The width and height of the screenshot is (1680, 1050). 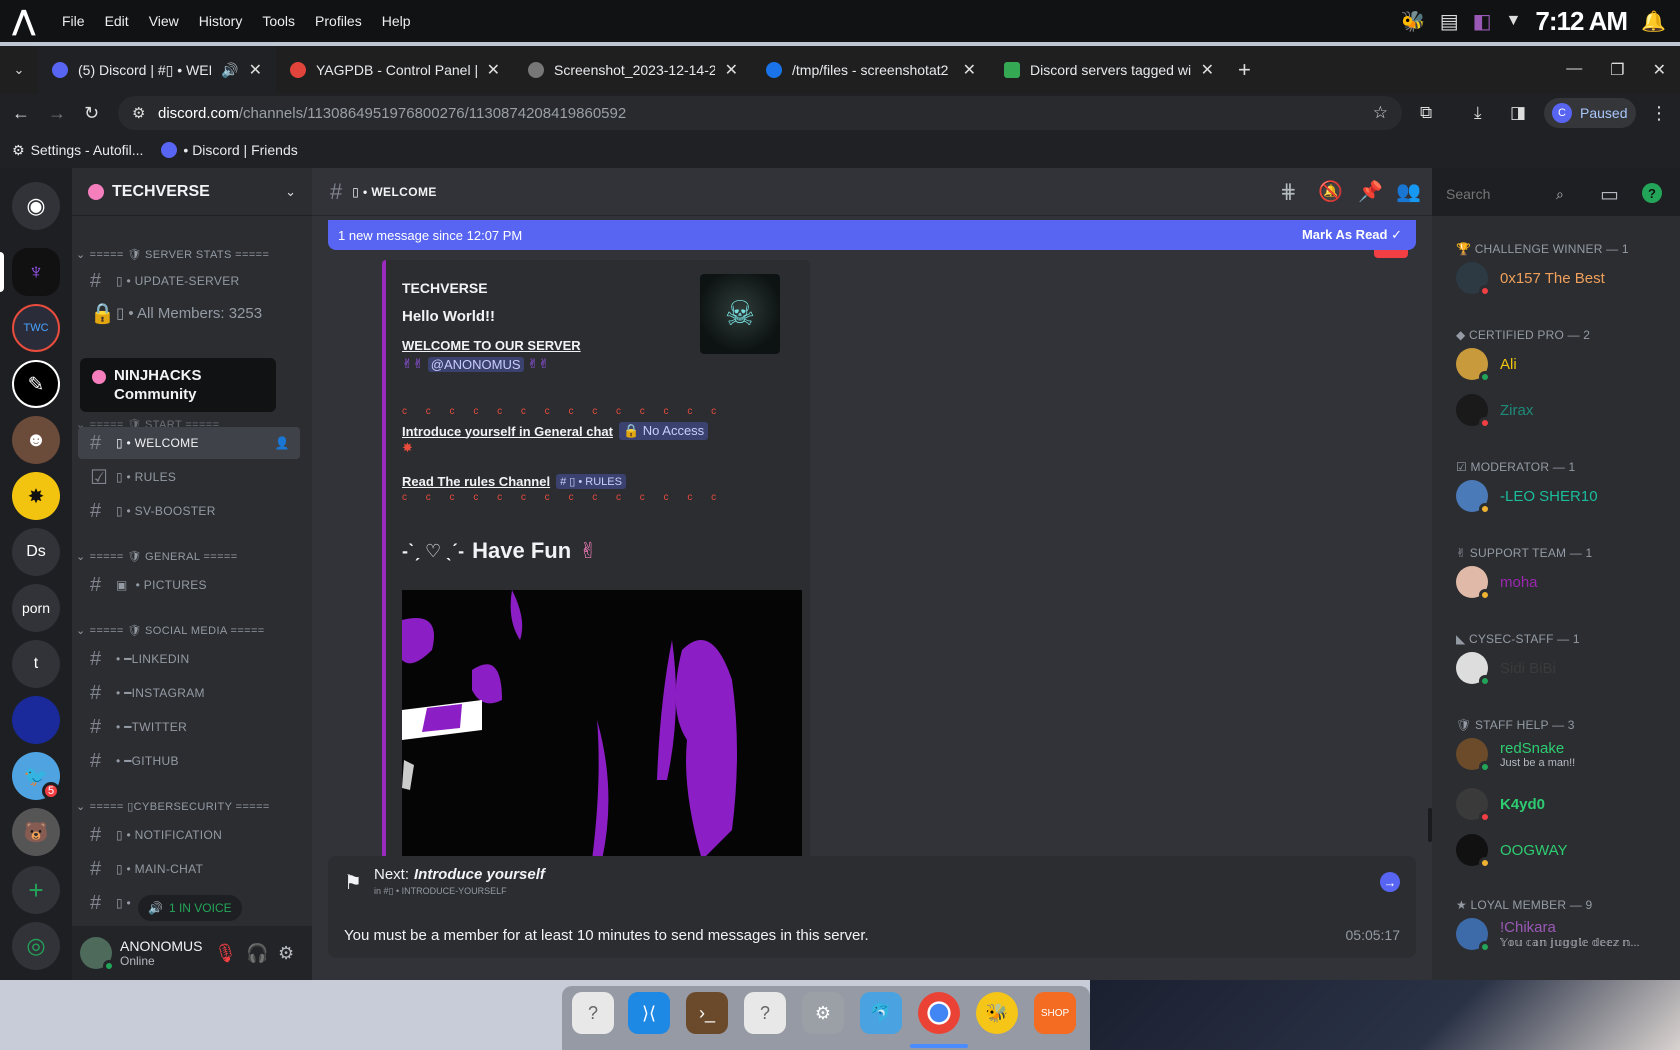 I want to click on vscode-icon: ⟩⟨, so click(x=649, y=1013).